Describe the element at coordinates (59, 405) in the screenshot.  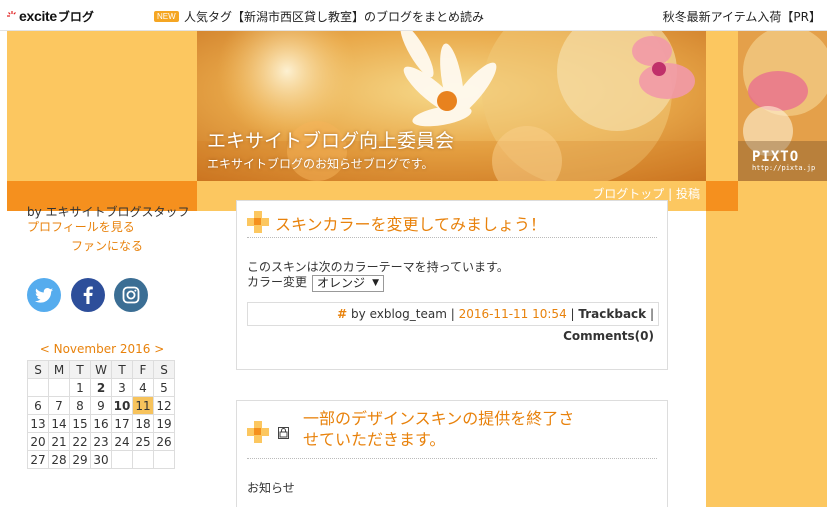
I see `calendar-day: 7` at that location.